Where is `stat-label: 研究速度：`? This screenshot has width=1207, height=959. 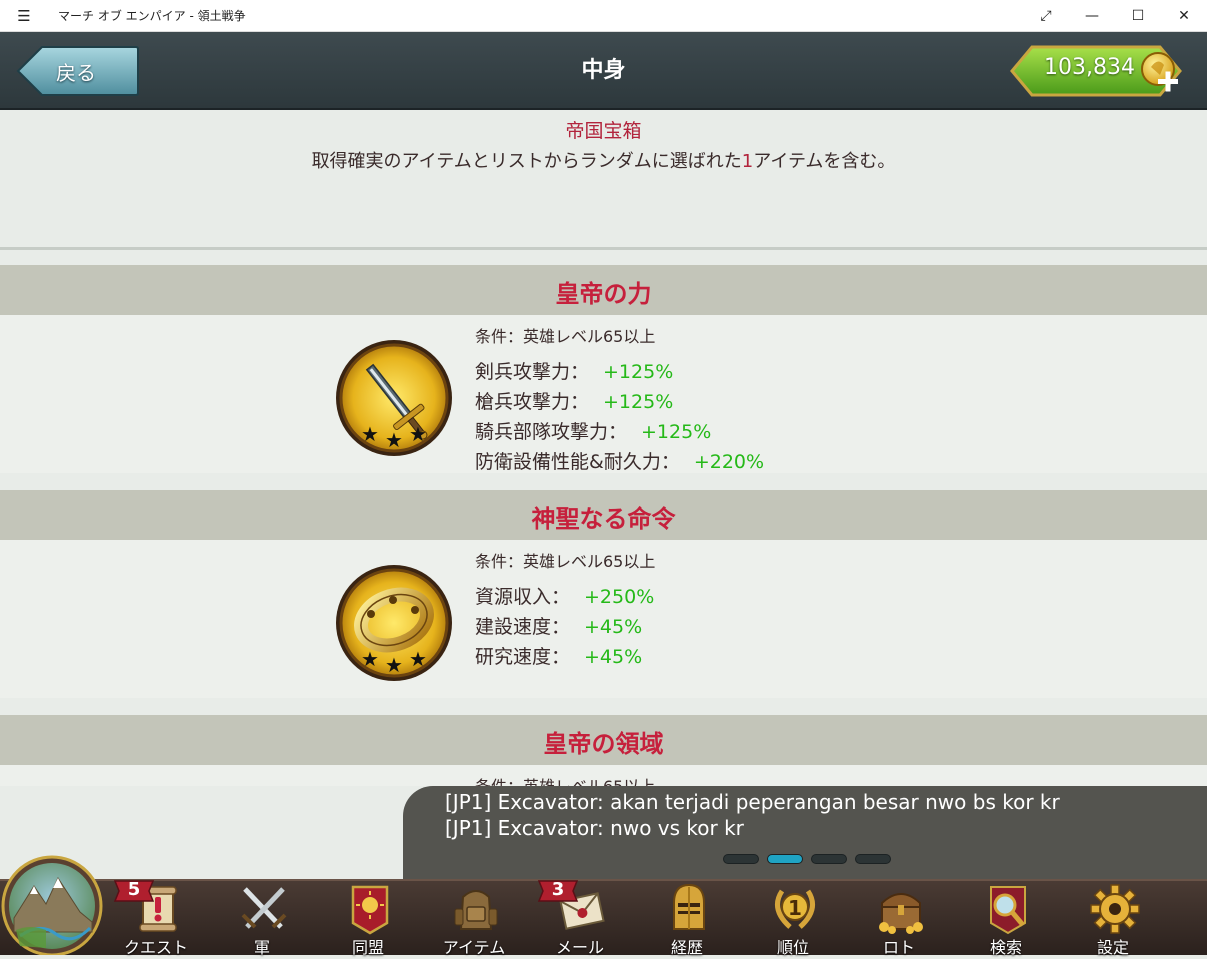
stat-label: 研究速度： is located at coordinates (523, 657).